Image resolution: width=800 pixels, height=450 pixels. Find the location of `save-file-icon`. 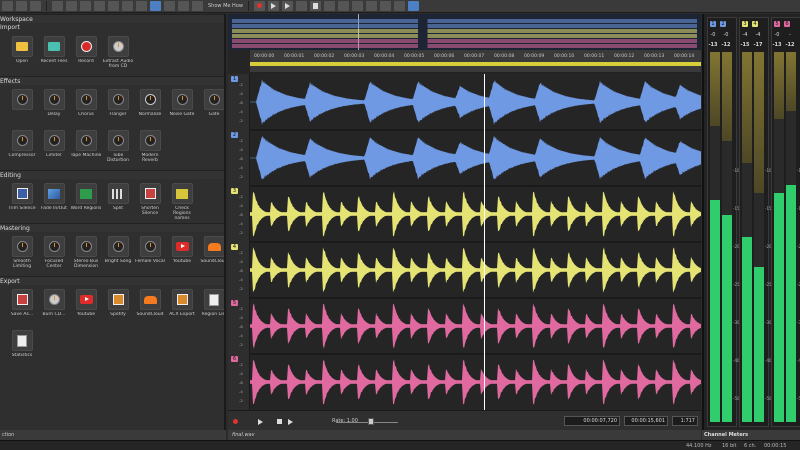

save-file-icon is located at coordinates (35, 6).